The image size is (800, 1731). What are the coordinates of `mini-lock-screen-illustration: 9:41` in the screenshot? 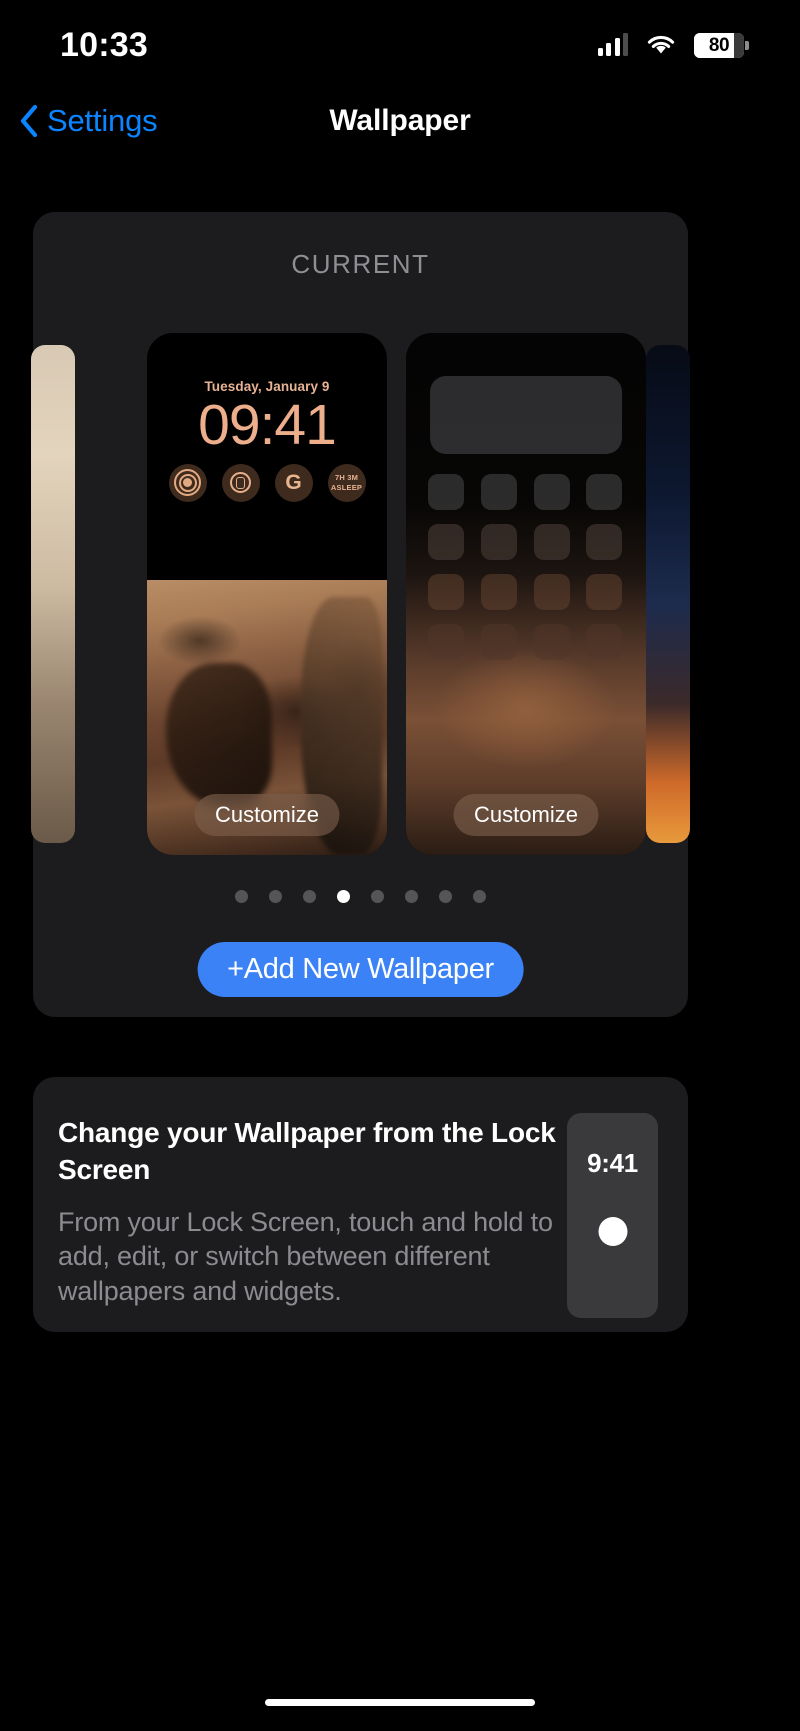 It's located at (612, 1215).